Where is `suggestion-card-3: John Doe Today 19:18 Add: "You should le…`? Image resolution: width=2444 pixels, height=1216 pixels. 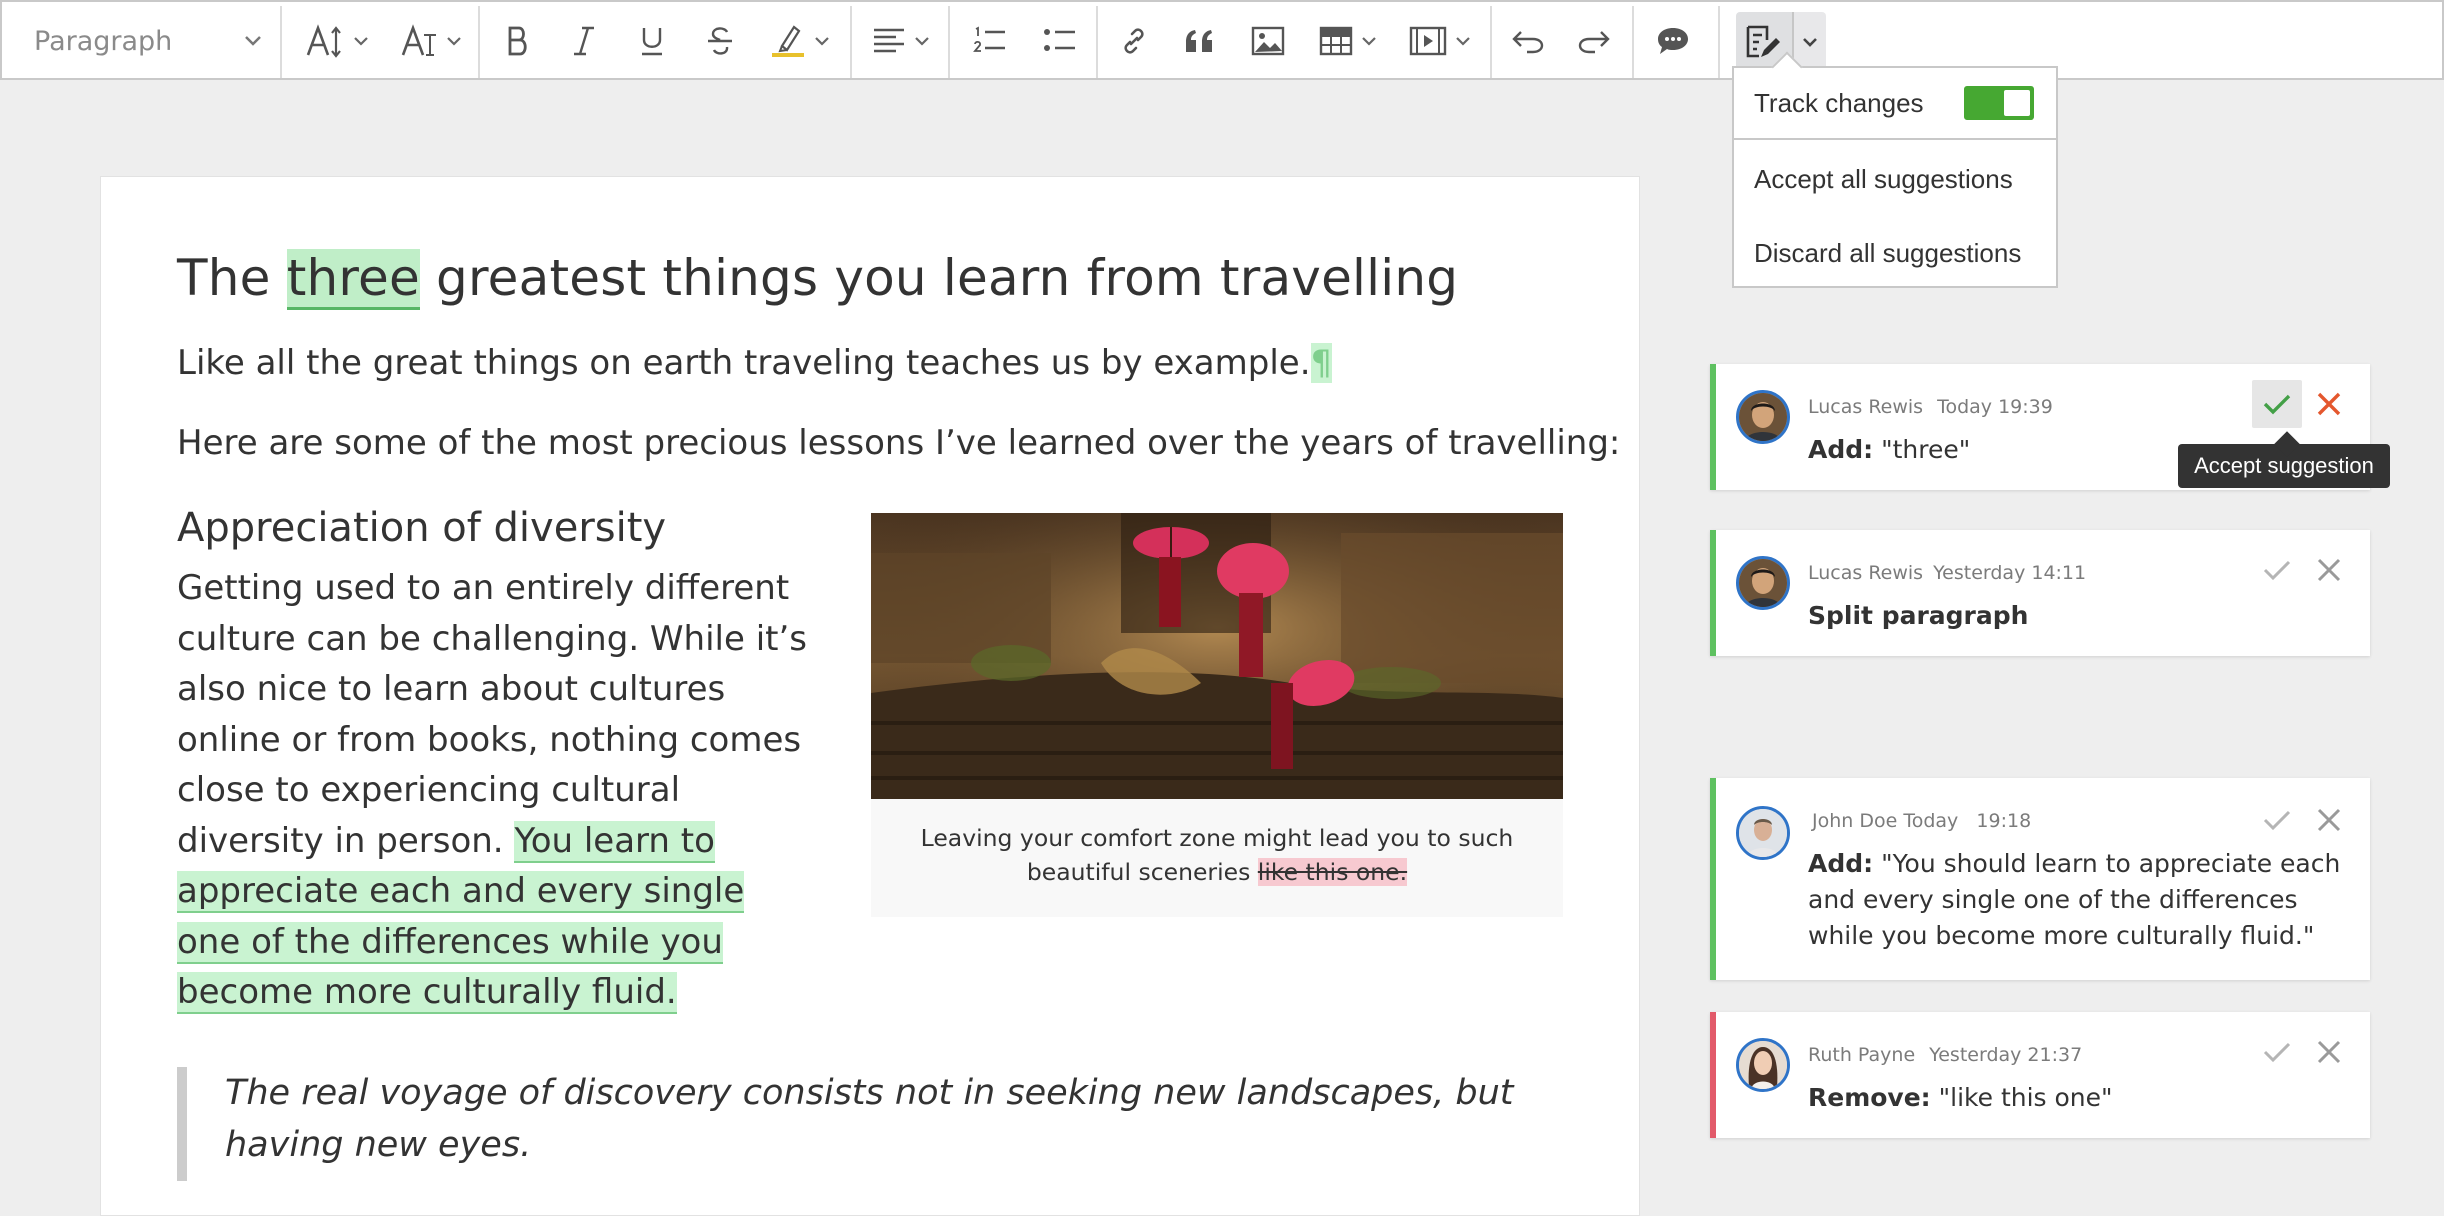
suggestion-card-3: John Doe Today 19:18 Add: "You should le… is located at coordinates (2040, 879).